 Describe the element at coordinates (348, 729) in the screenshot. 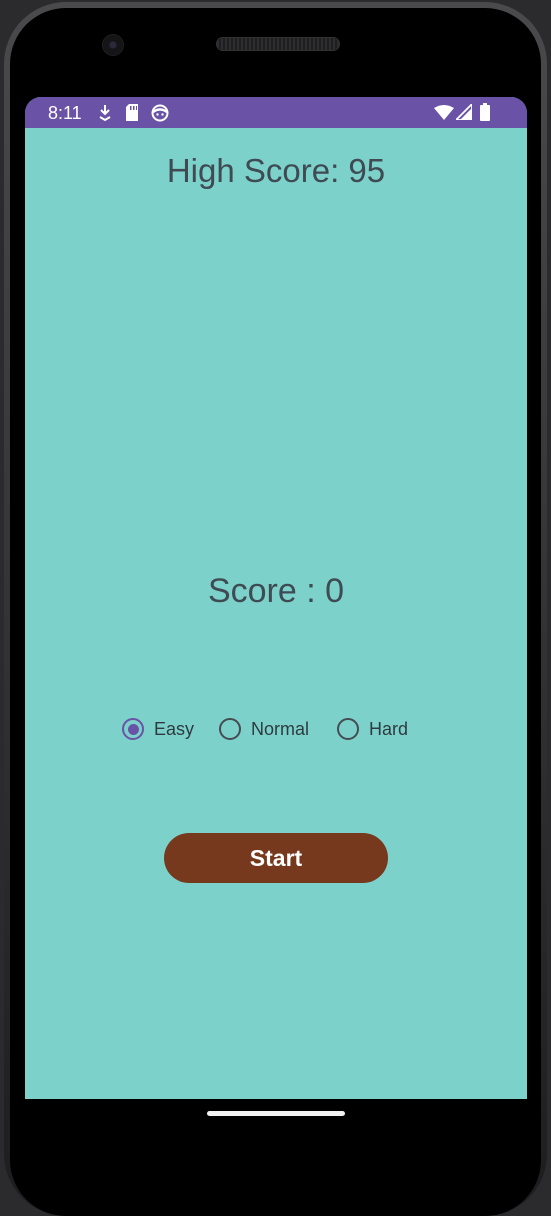

I see `radio-hard-indicator` at that location.